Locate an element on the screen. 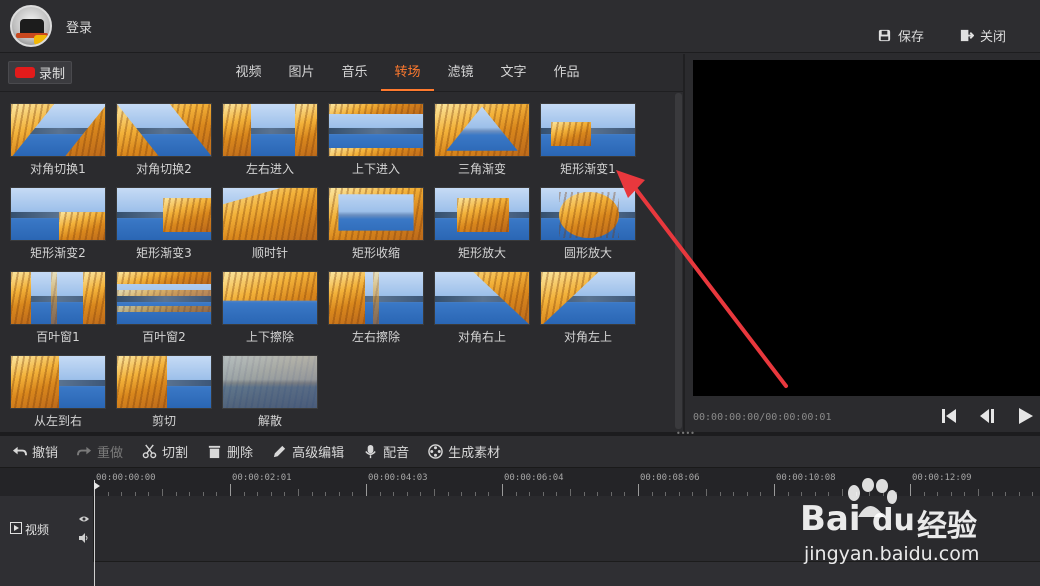 This screenshot has width=1040, height=586. transition-item: 顺时针 is located at coordinates (270, 224).